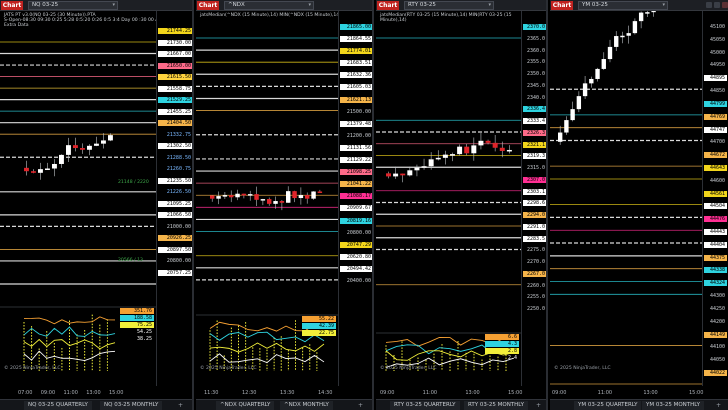 This screenshot has height=410, width=728. I want to click on price-level-label: 2333.4, so click(534, 121).